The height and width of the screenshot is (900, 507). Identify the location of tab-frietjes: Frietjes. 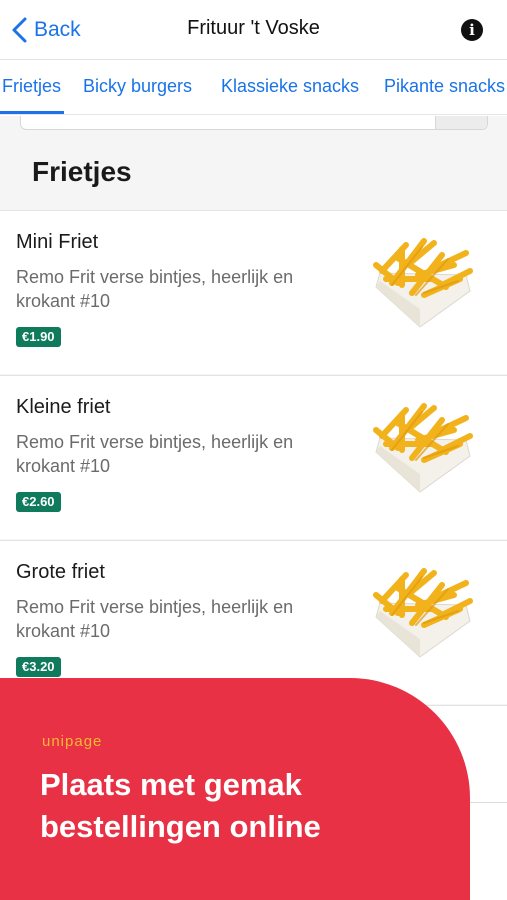
(31, 86).